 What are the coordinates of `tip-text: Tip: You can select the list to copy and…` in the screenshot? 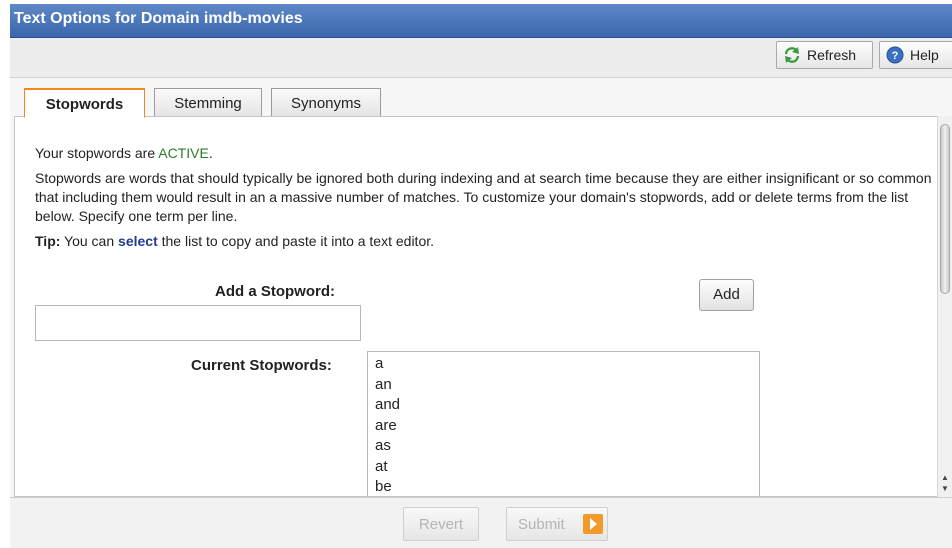 It's located at (234, 241).